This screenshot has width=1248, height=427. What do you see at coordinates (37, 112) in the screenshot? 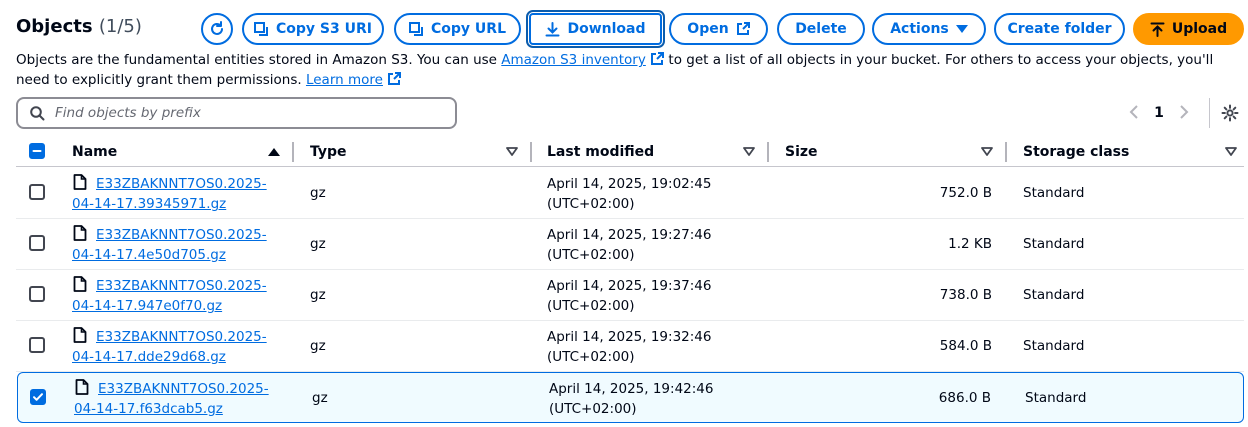
I see `search-icon` at bounding box center [37, 112].